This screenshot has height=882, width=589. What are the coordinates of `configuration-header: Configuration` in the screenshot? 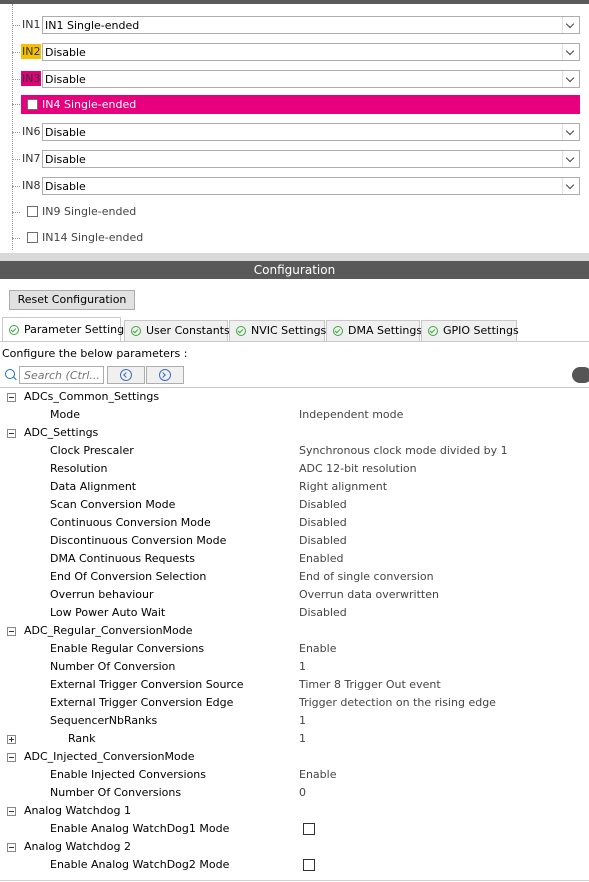 It's located at (294, 270).